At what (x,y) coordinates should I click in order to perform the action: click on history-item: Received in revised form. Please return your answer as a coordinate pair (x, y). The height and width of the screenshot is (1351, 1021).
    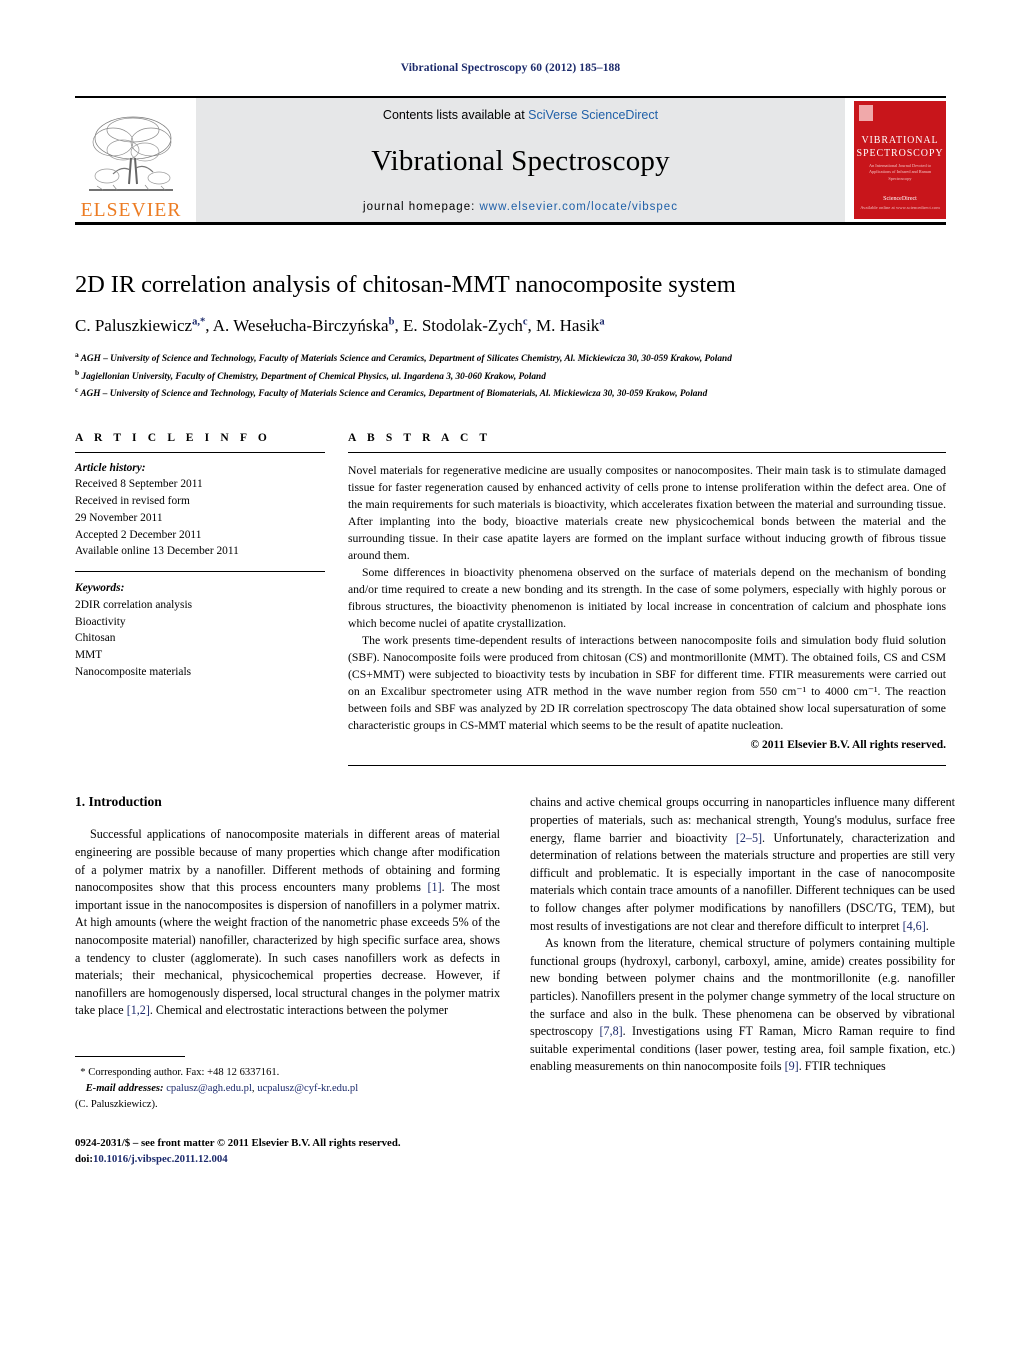
    Looking at the image, I should click on (132, 501).